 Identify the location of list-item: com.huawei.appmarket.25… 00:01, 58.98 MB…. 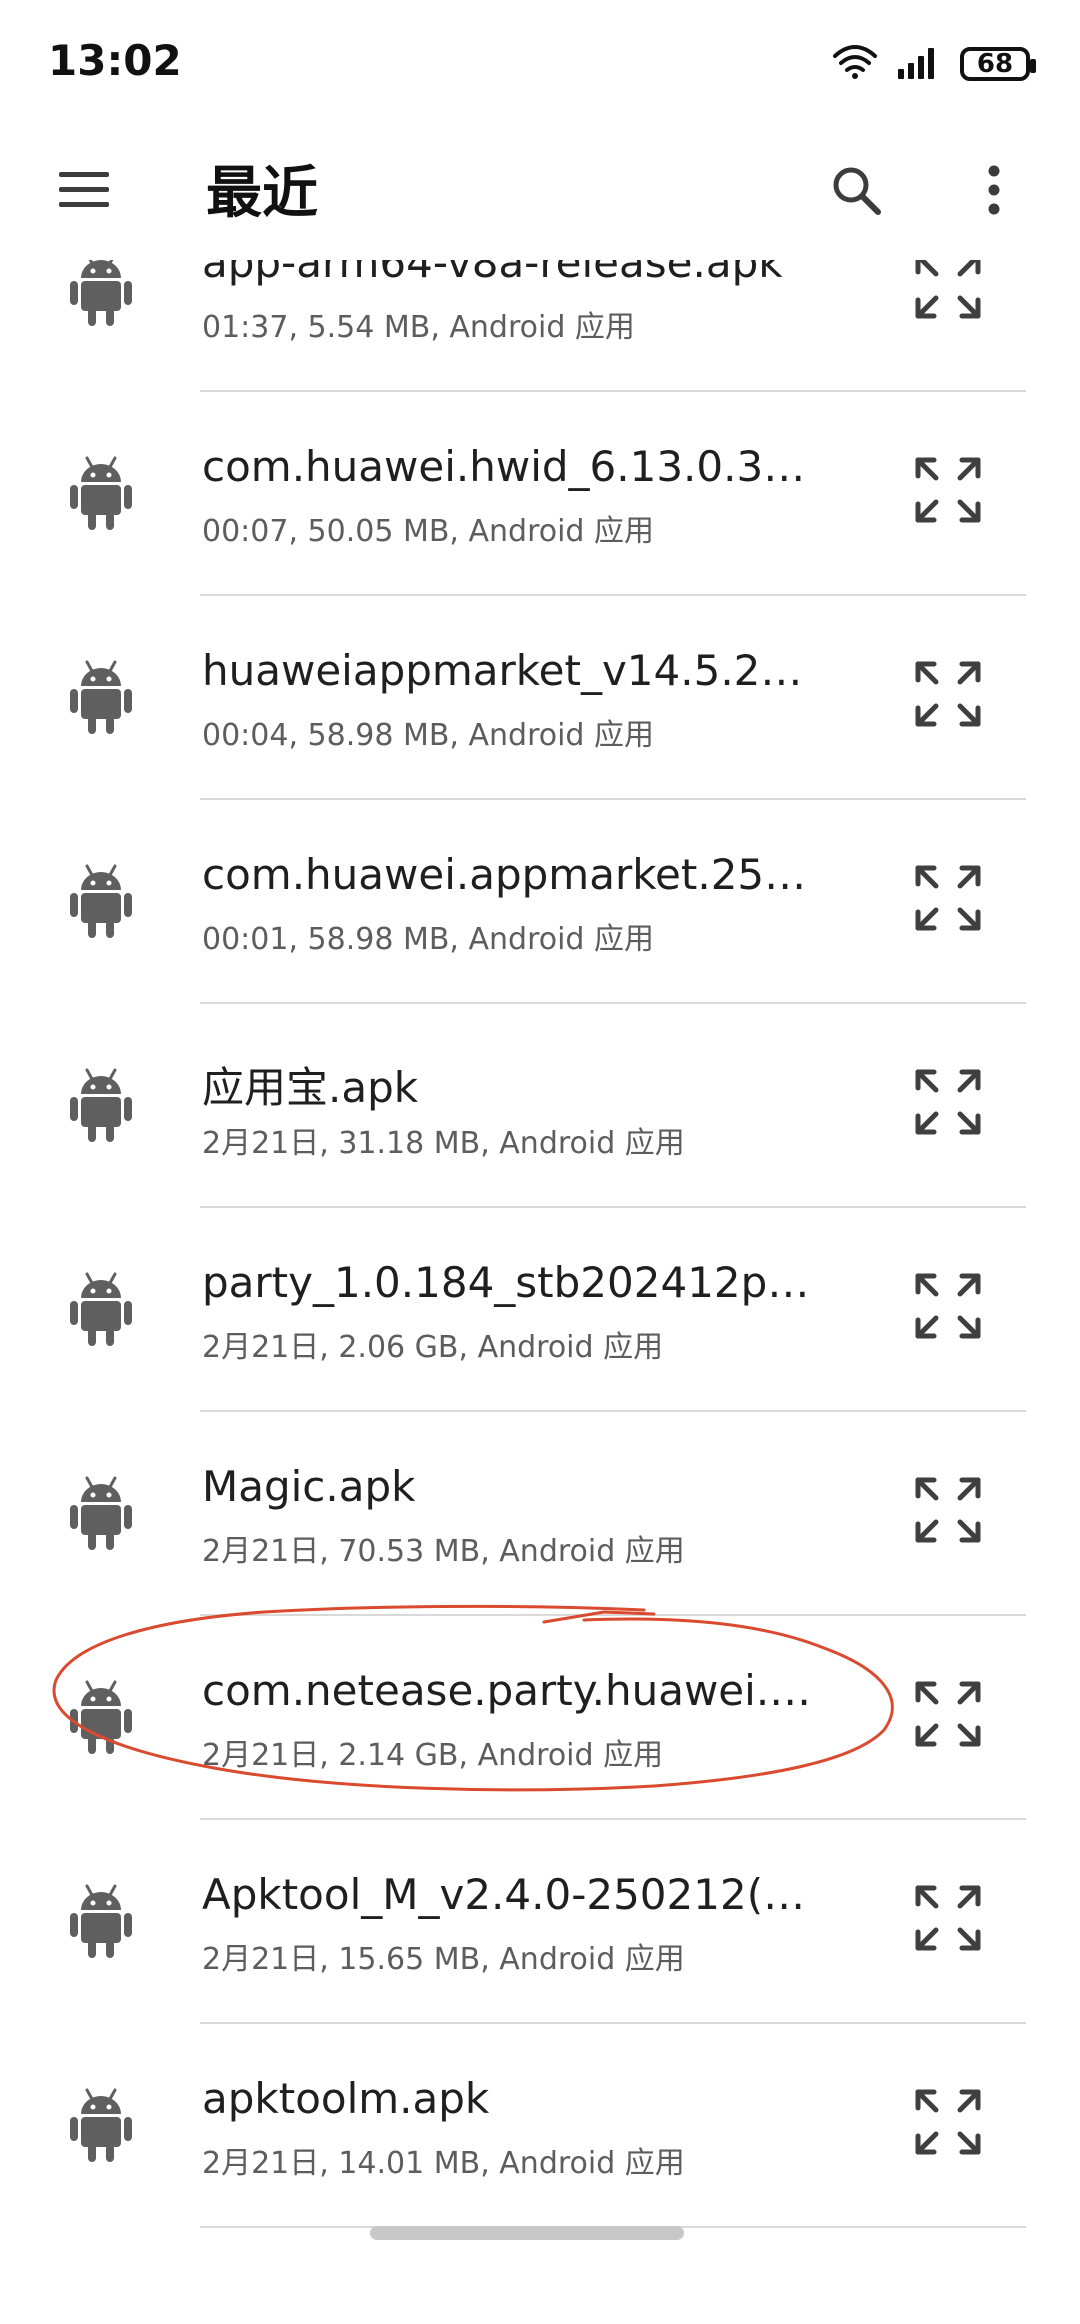
(540, 902).